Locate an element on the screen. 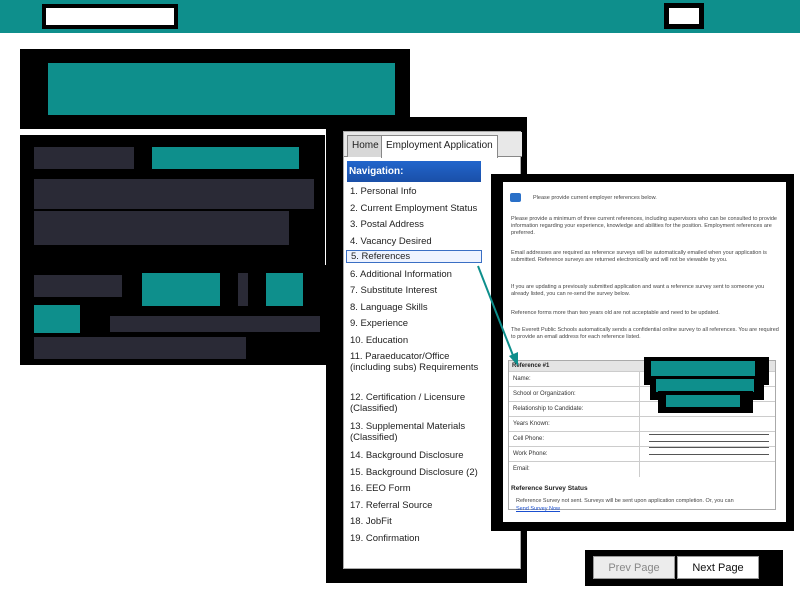 The image size is (800, 600). tab-bar: Home Employment Application is located at coordinates (433, 145).